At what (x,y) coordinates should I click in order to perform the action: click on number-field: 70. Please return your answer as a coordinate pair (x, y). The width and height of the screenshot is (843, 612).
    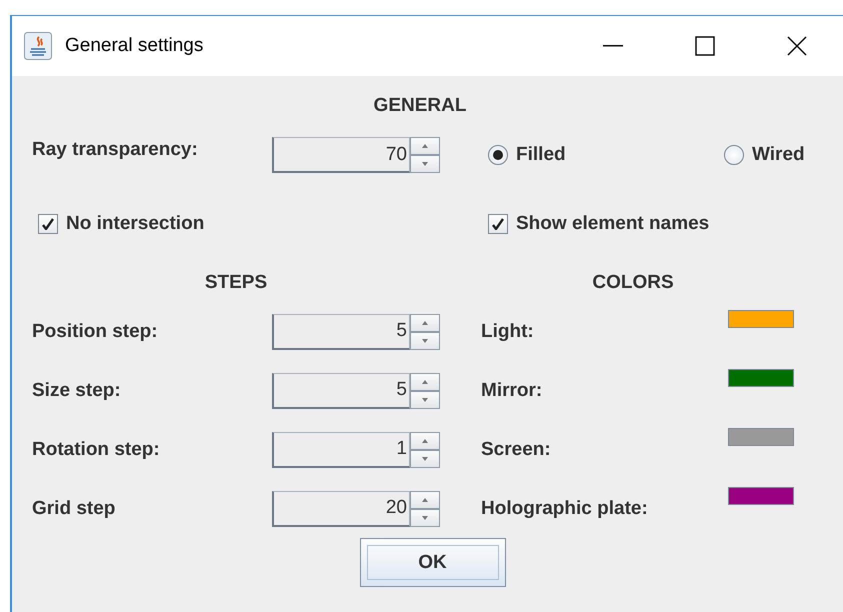
    Looking at the image, I should click on (341, 155).